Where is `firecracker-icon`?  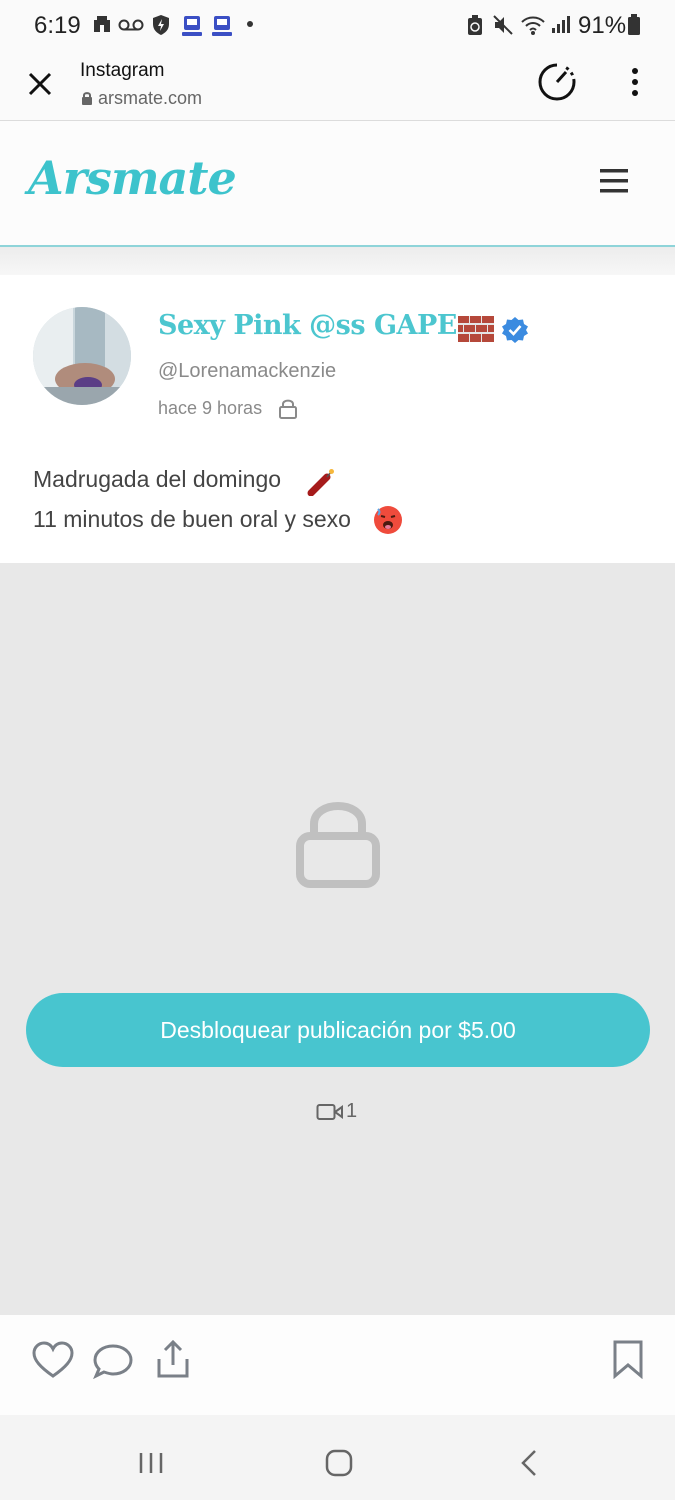 firecracker-icon is located at coordinates (320, 482).